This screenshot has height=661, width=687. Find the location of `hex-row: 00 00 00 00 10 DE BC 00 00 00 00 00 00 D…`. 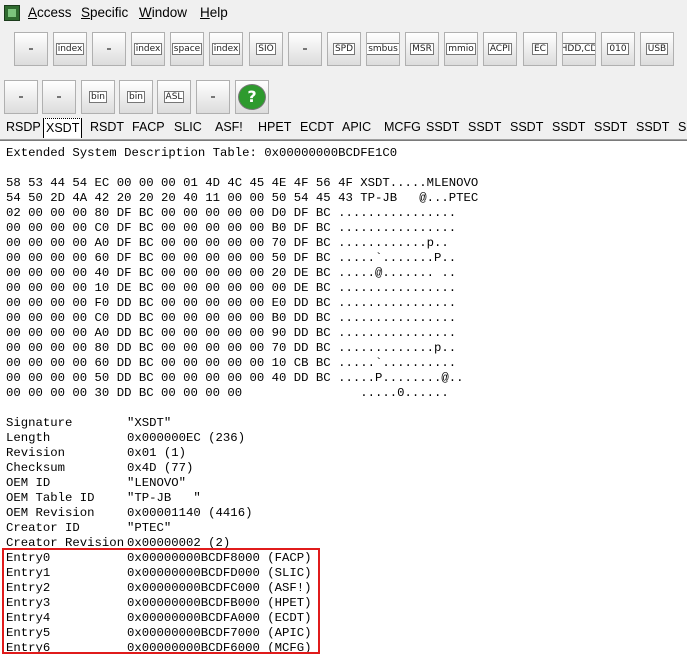

hex-row: 00 00 00 00 10 DE BC 00 00 00 00 00 00 D… is located at coordinates (231, 288).